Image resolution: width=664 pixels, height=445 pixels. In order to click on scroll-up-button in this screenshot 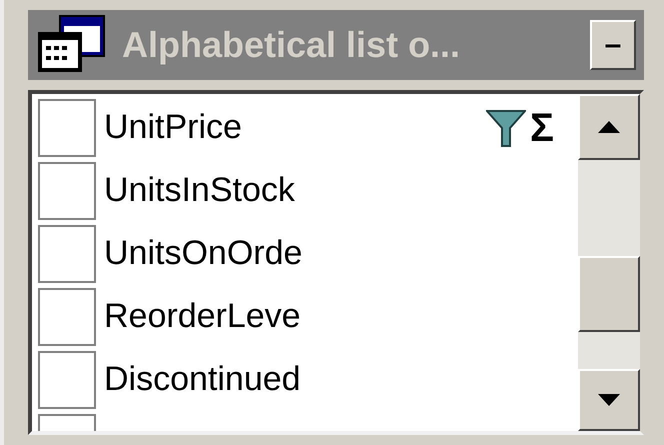, I will do `click(609, 127)`.